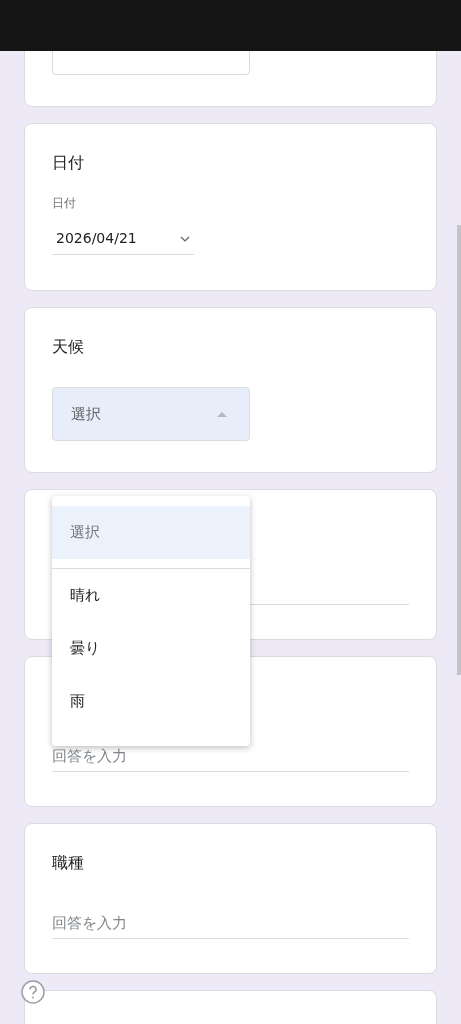 The height and width of the screenshot is (1024, 461). What do you see at coordinates (64, 203) in the screenshot?
I see `field-label: 日付` at bounding box center [64, 203].